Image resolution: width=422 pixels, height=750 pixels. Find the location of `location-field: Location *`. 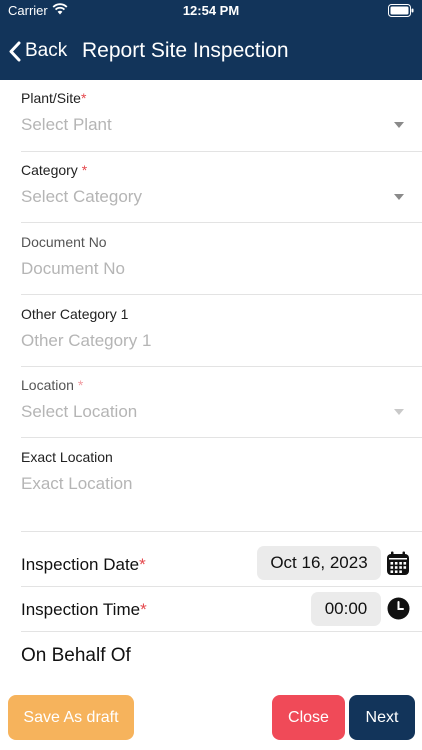

location-field: Location * is located at coordinates (221, 407).